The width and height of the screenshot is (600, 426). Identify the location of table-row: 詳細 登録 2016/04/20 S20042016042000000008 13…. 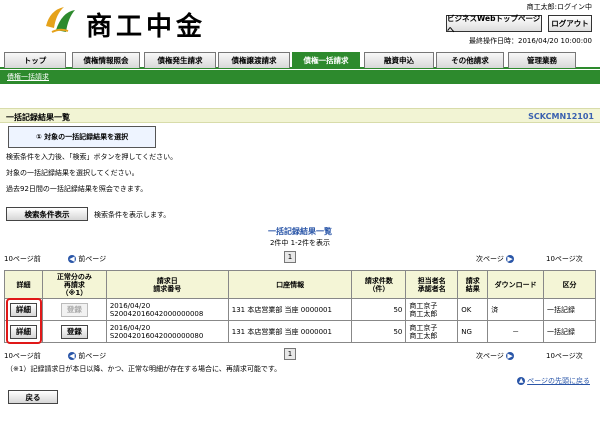
(300, 309).